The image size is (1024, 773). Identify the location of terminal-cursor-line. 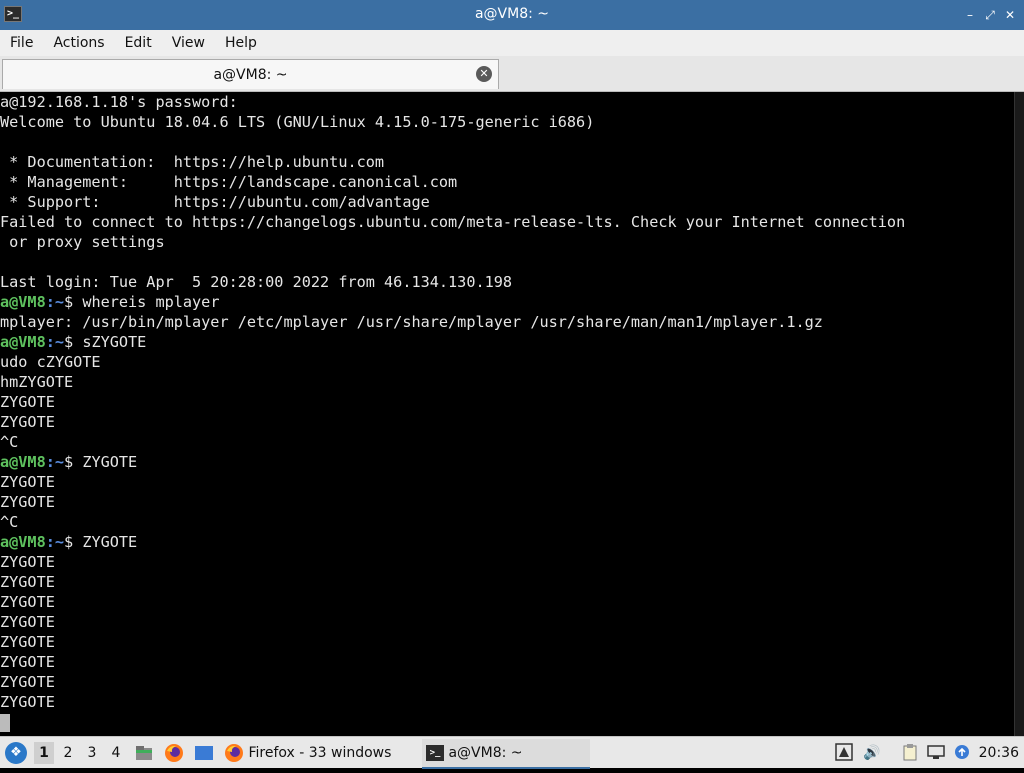
(507, 722).